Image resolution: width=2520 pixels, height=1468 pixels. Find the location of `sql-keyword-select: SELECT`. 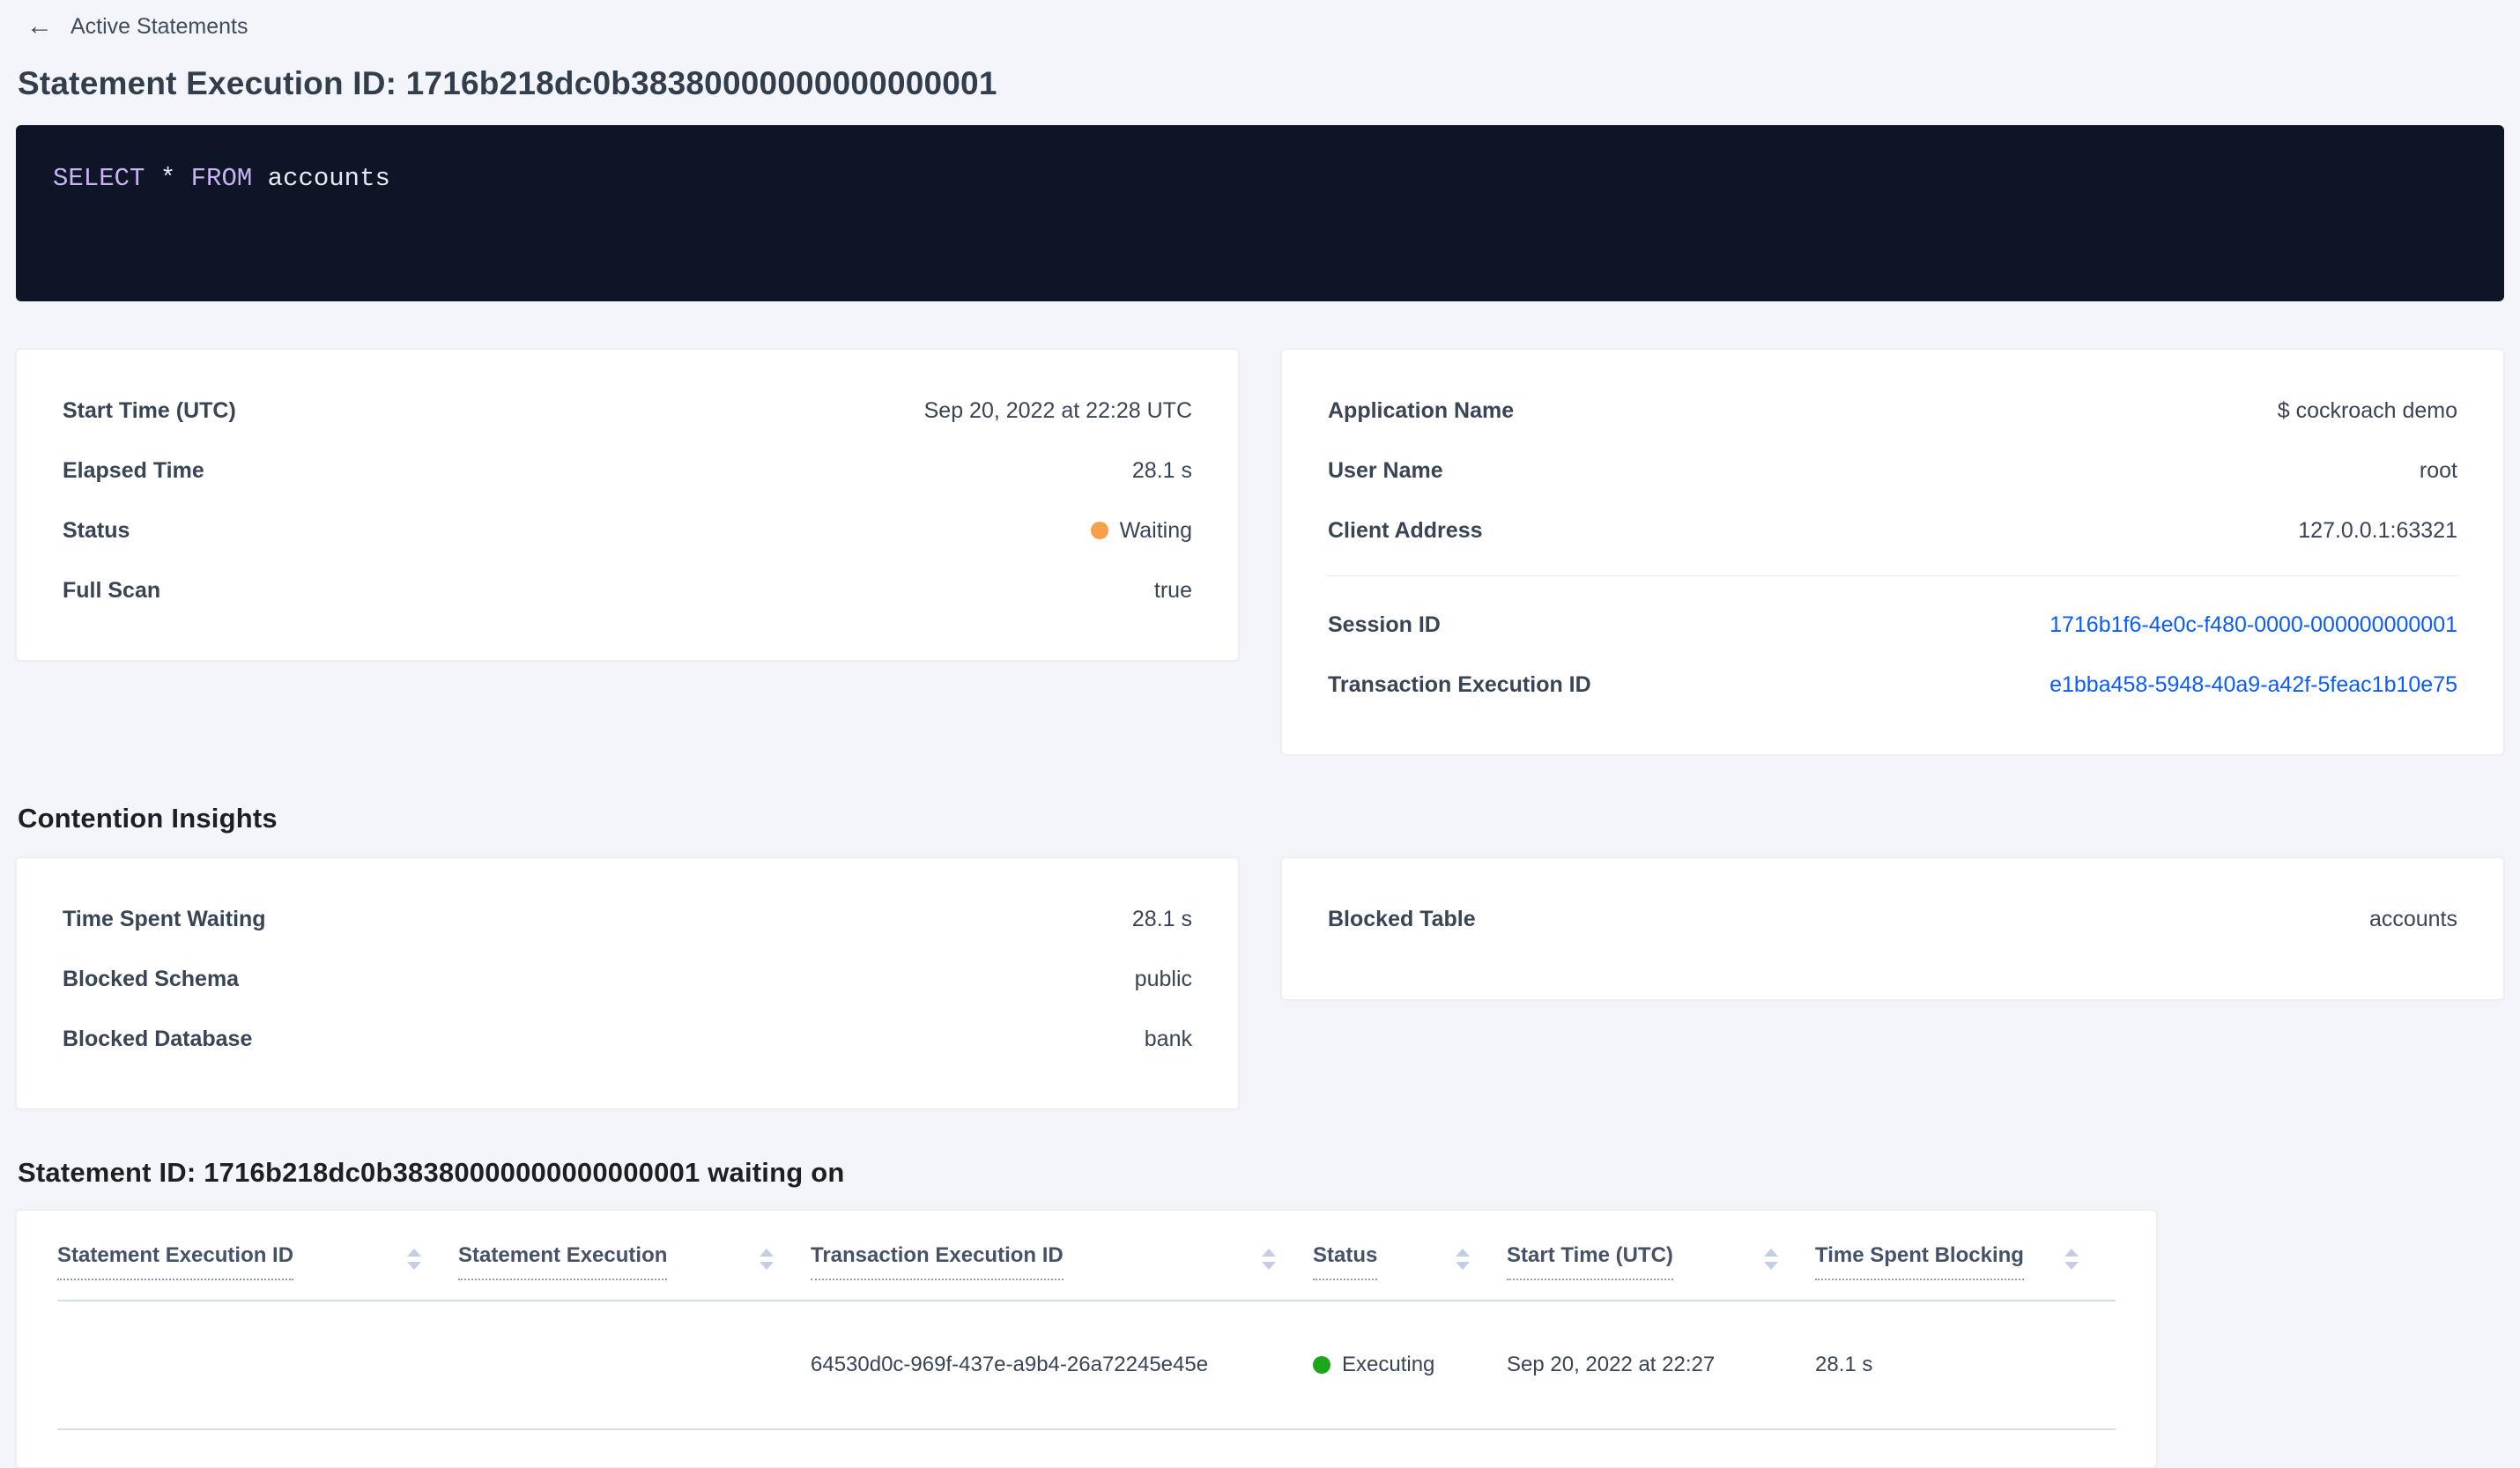

sql-keyword-select: SELECT is located at coordinates (99, 178).